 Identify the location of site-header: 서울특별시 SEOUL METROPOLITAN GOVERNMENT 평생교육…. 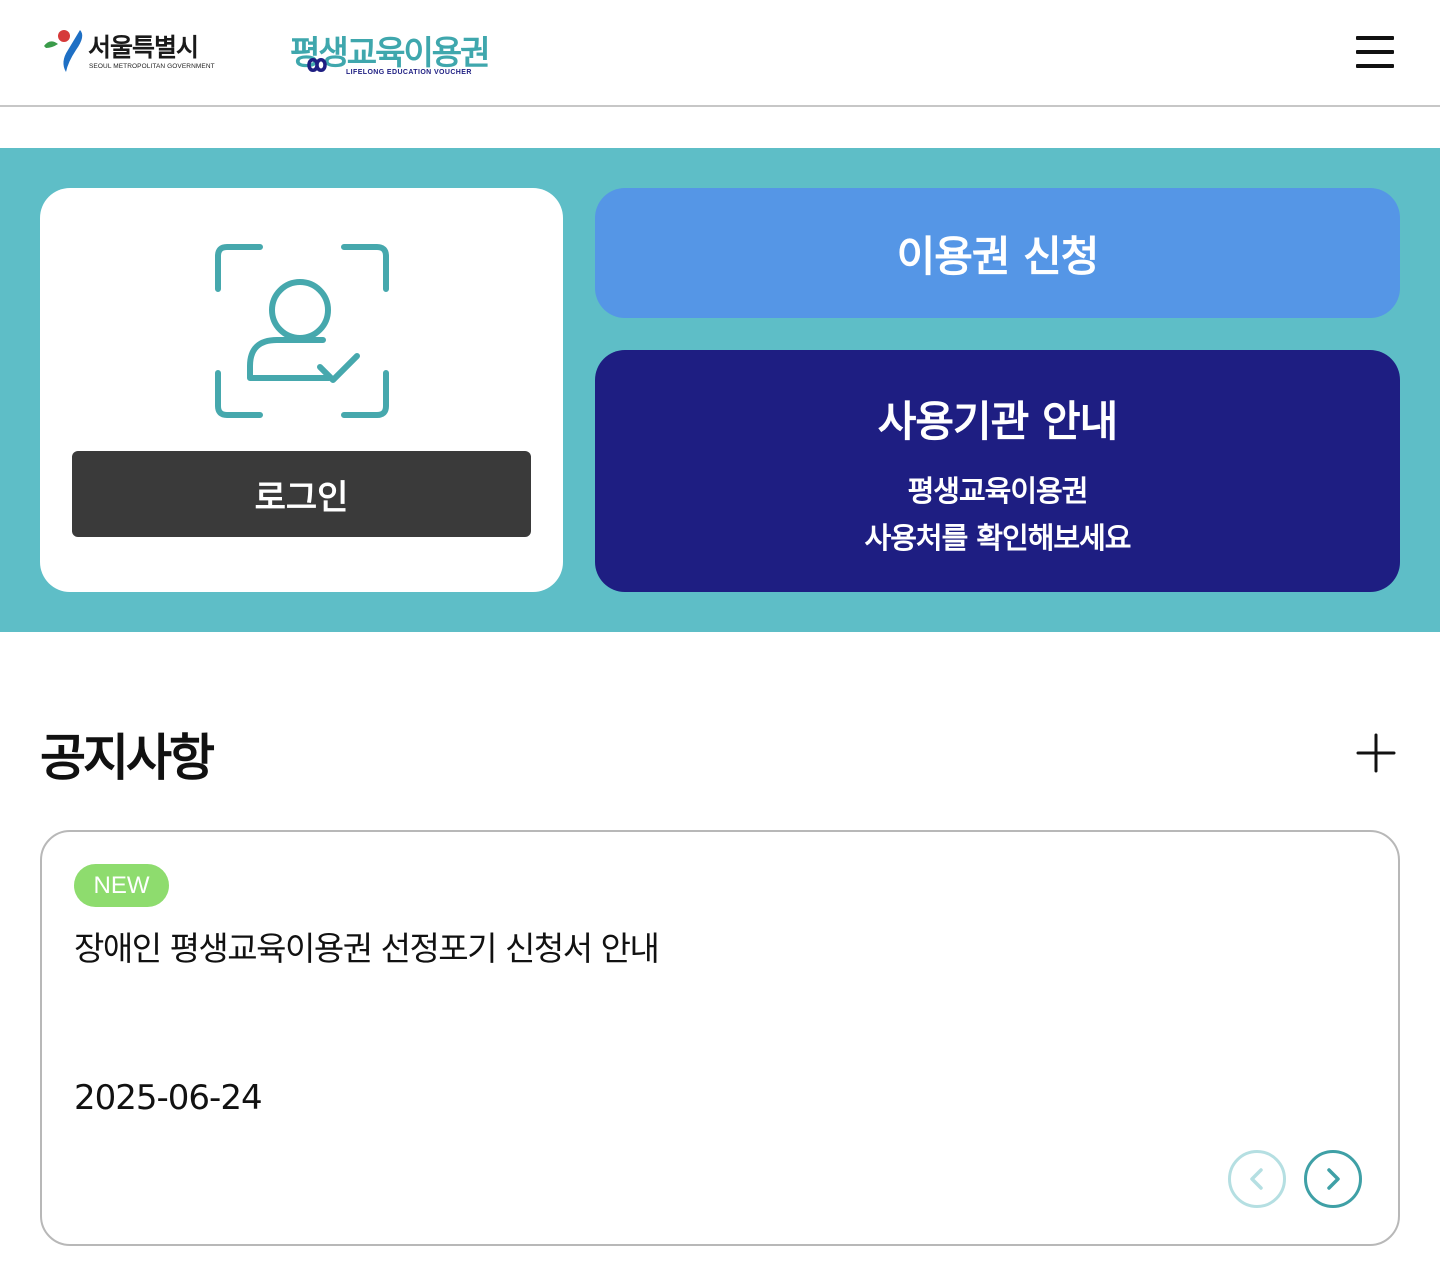
(720, 53).